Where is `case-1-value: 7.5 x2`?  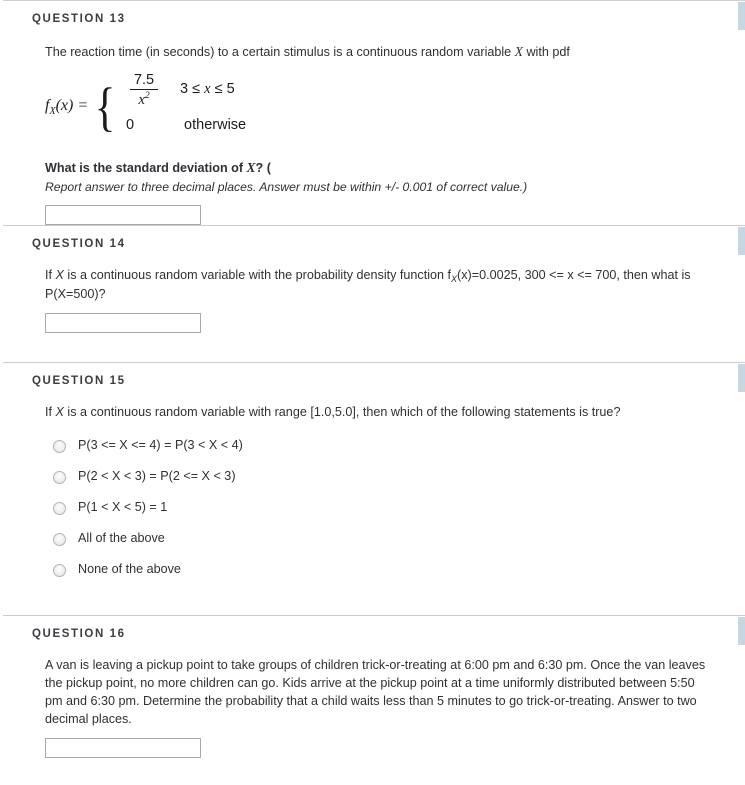
case-1-value: 7.5 x2 is located at coordinates (144, 89).